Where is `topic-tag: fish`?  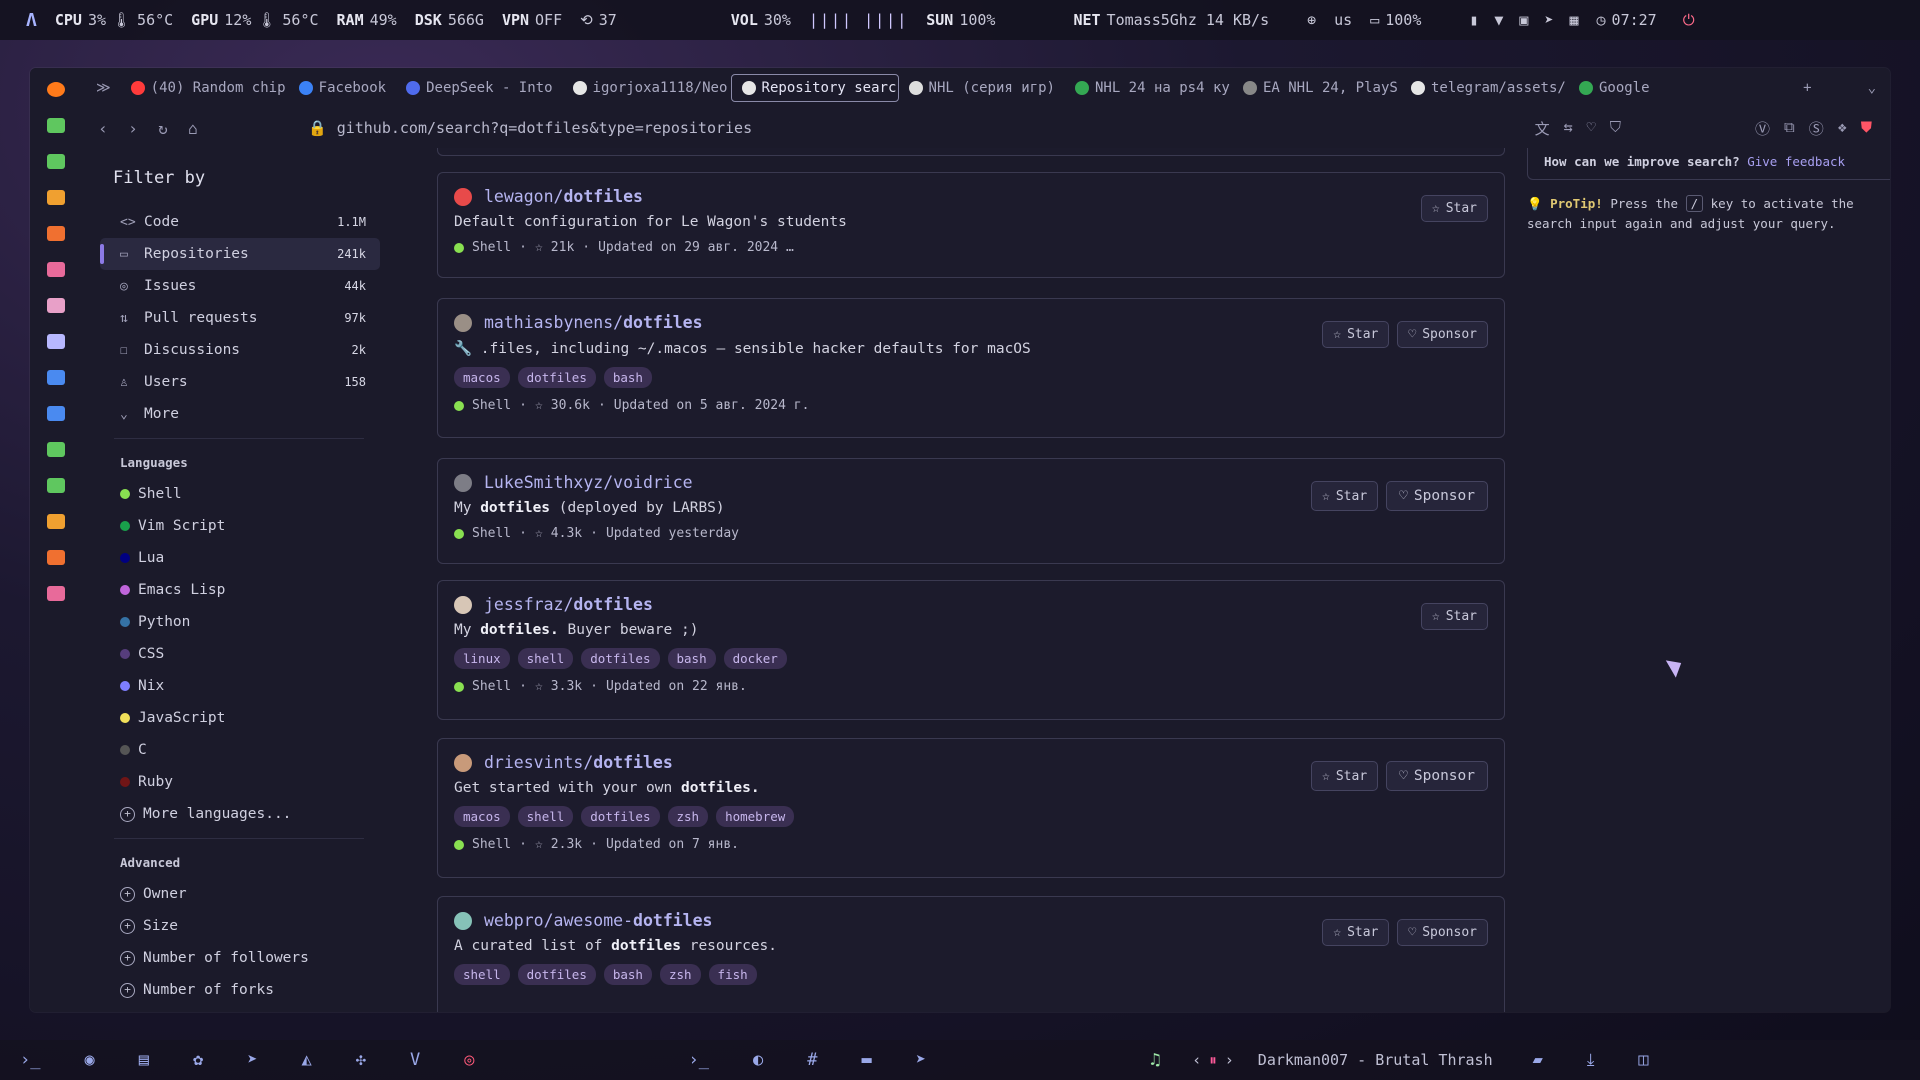 topic-tag: fish is located at coordinates (732, 974).